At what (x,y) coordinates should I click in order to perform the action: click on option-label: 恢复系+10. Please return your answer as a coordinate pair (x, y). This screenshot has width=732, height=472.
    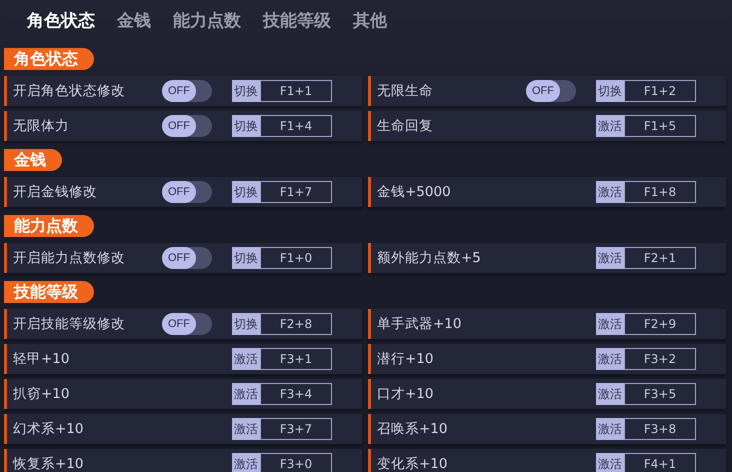
    Looking at the image, I should click on (48, 463).